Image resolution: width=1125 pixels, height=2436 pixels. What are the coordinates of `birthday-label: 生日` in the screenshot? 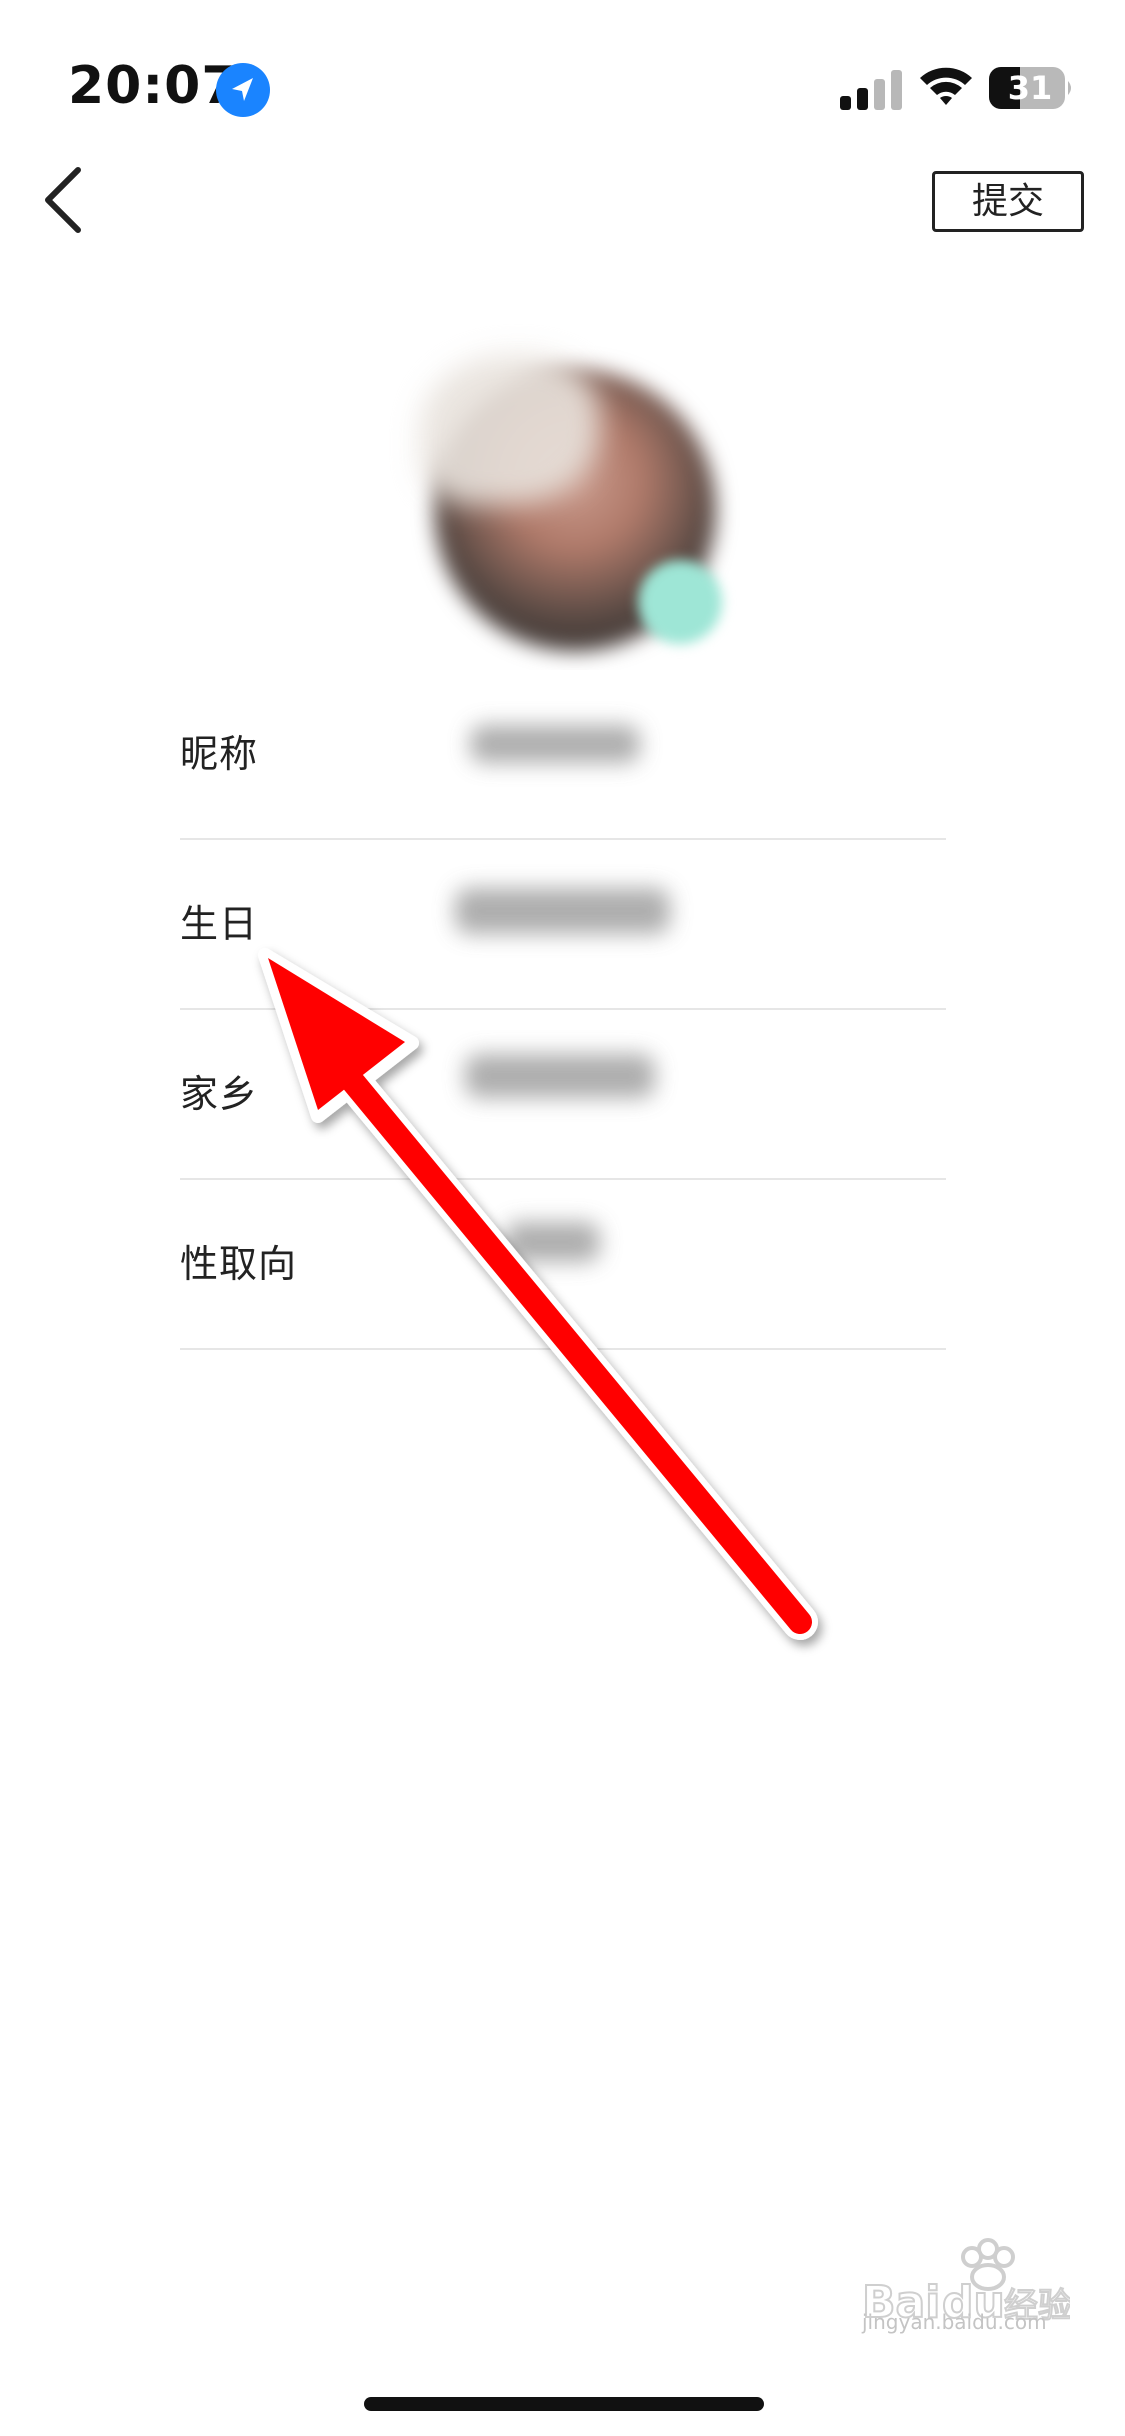 It's located at (219, 924).